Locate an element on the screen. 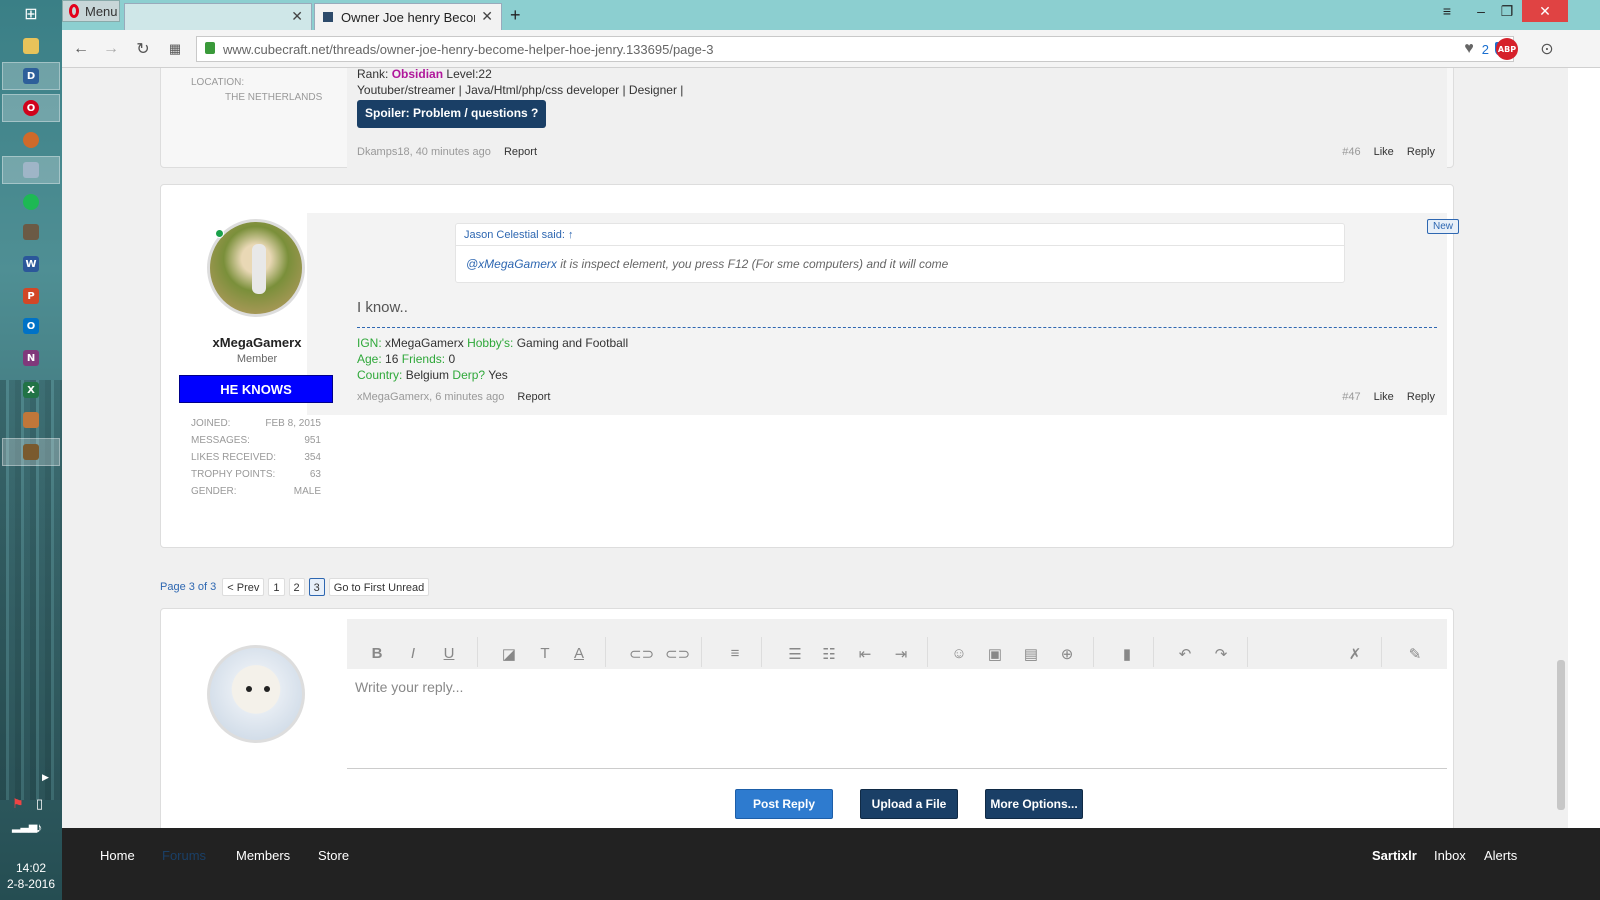  taskbar-excel: X is located at coordinates (31, 390).